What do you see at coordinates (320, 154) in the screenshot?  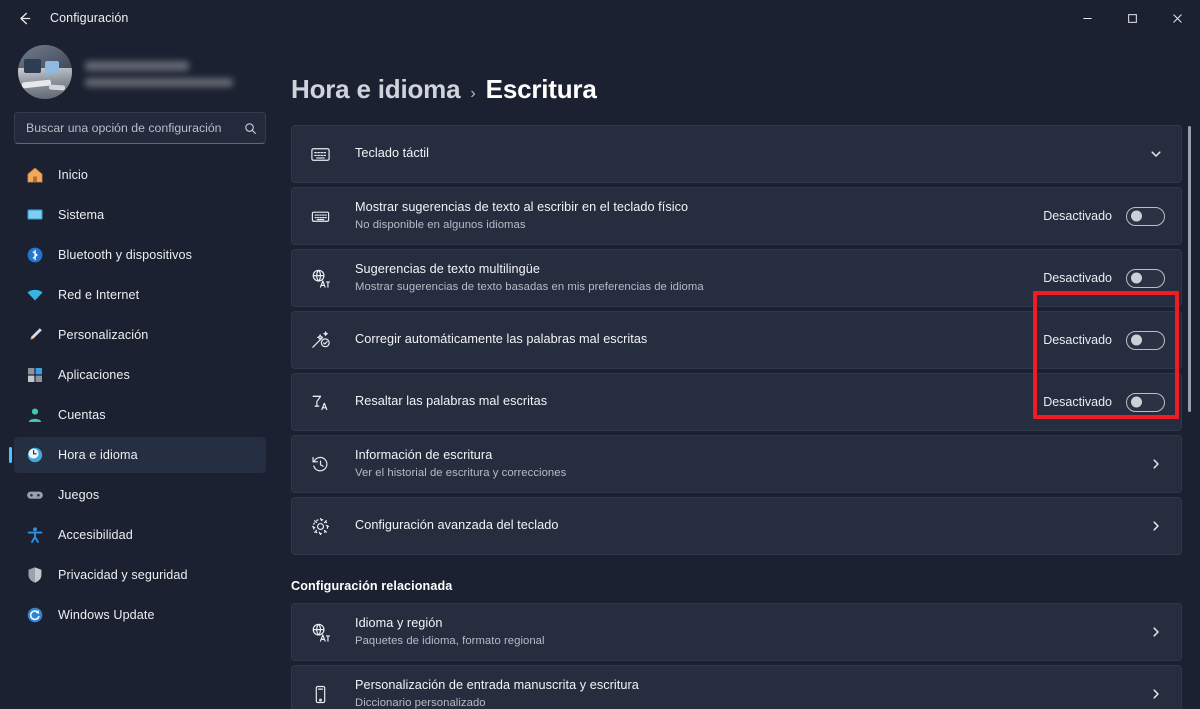 I see `touch-keyboard-icon` at bounding box center [320, 154].